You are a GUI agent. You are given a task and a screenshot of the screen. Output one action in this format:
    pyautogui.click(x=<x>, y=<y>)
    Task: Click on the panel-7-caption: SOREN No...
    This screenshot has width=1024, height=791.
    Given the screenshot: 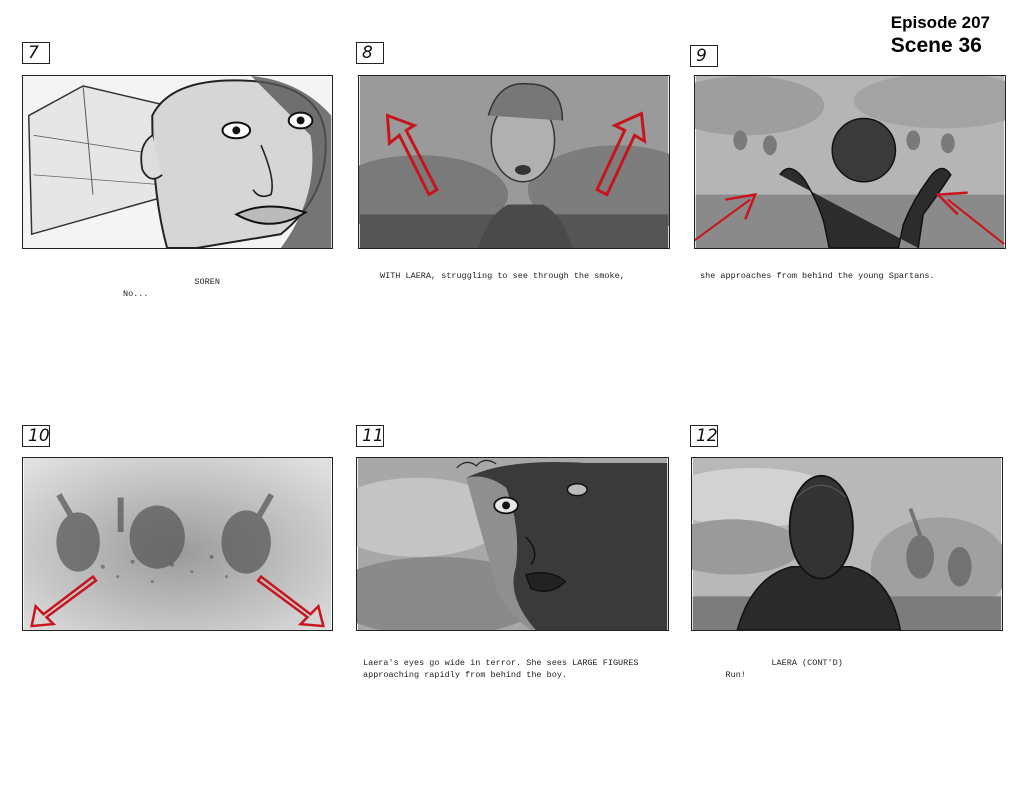 What is the action you would take?
    pyautogui.click(x=171, y=288)
    